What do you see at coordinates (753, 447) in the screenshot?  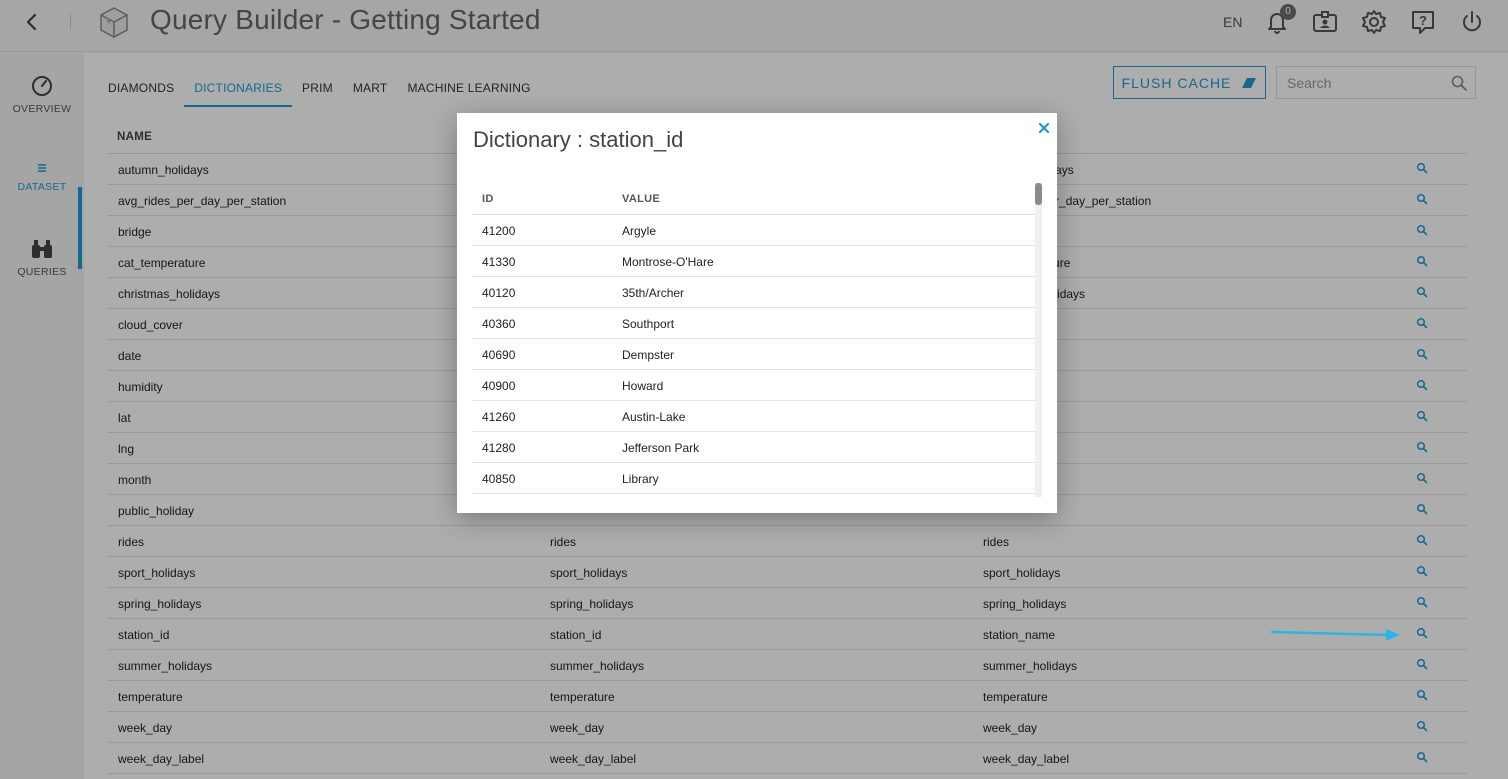 I see `dictionary-row: 41280 Jefferson Park` at bounding box center [753, 447].